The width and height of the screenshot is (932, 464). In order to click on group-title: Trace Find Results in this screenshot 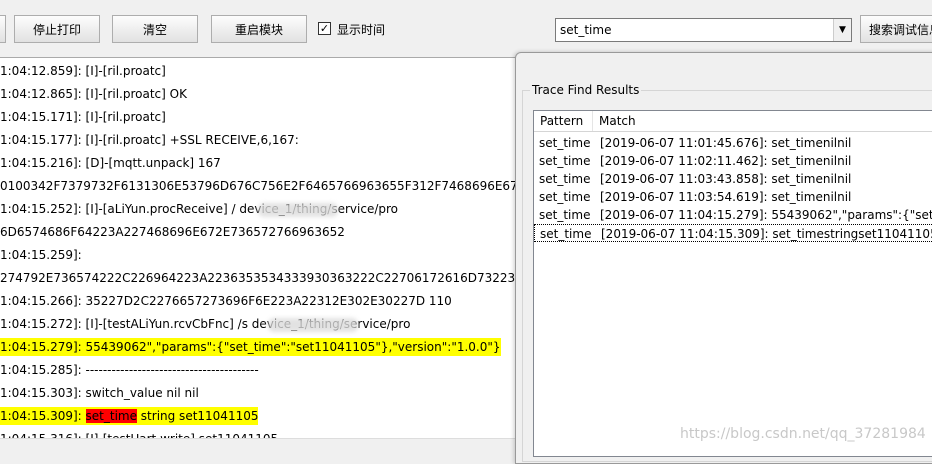, I will do `click(586, 90)`.